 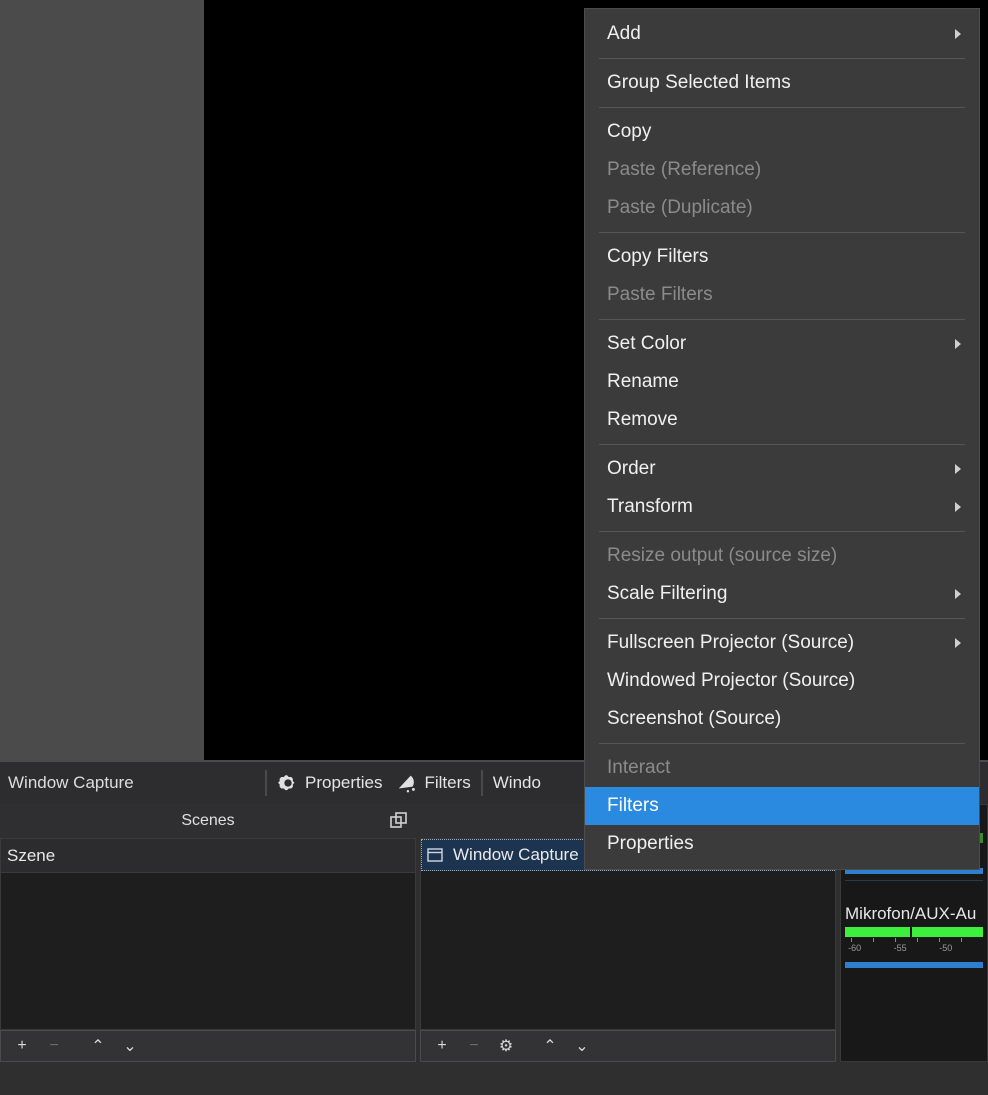 I want to click on add-source-button: +, so click(x=442, y=1046).